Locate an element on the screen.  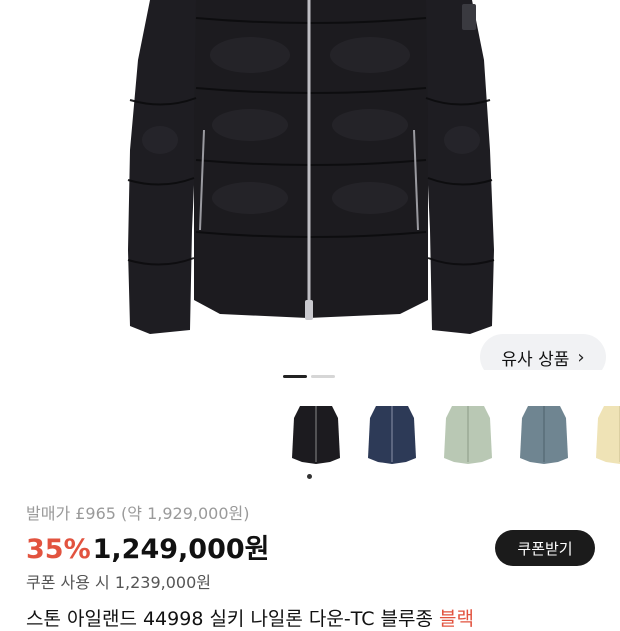
product-title-text: 스톤 아일랜드 44998 실키 나일론 다운-TC 블루종 is located at coordinates (229, 619).